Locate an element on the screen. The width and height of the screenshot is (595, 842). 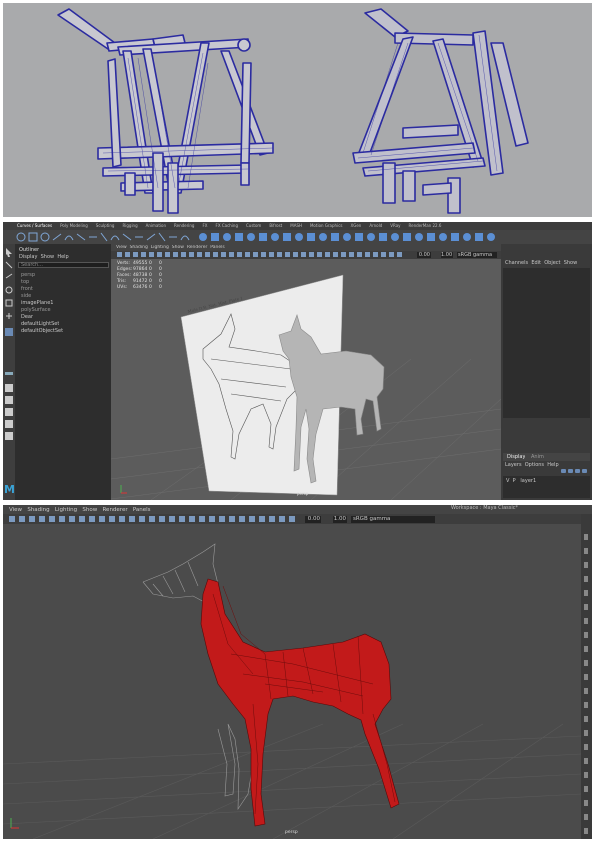
maya-logo-icon: M is located at coordinates (9, 489).